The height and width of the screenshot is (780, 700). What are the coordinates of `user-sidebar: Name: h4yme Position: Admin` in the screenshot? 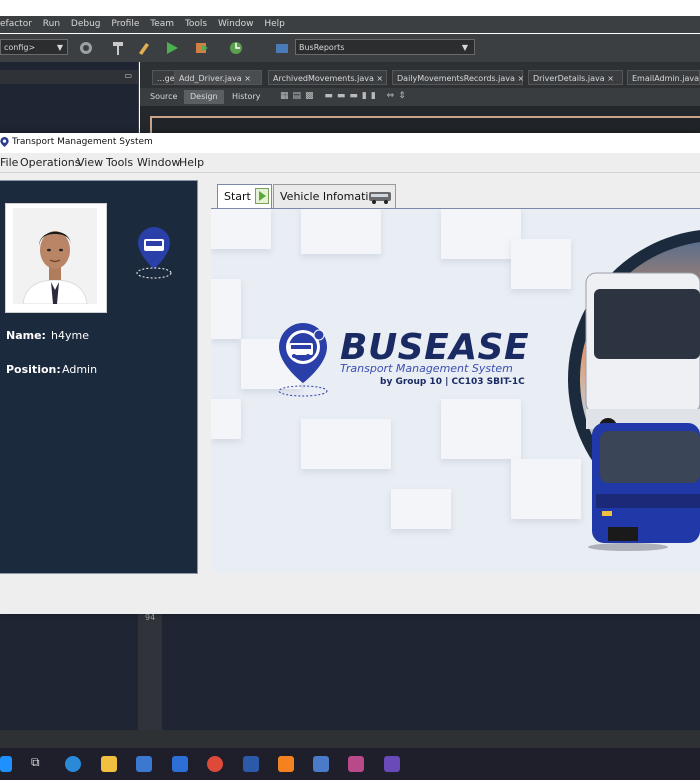 It's located at (99, 377).